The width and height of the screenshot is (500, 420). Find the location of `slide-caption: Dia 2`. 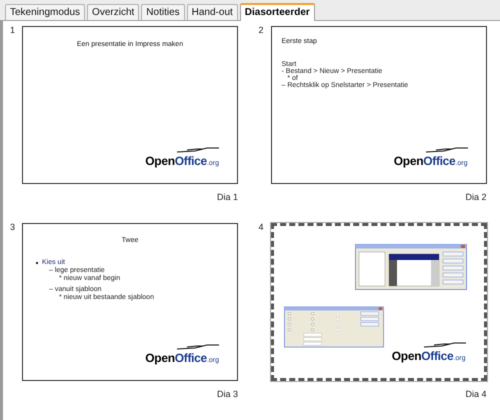

slide-caption: Dia 2 is located at coordinates (475, 197).